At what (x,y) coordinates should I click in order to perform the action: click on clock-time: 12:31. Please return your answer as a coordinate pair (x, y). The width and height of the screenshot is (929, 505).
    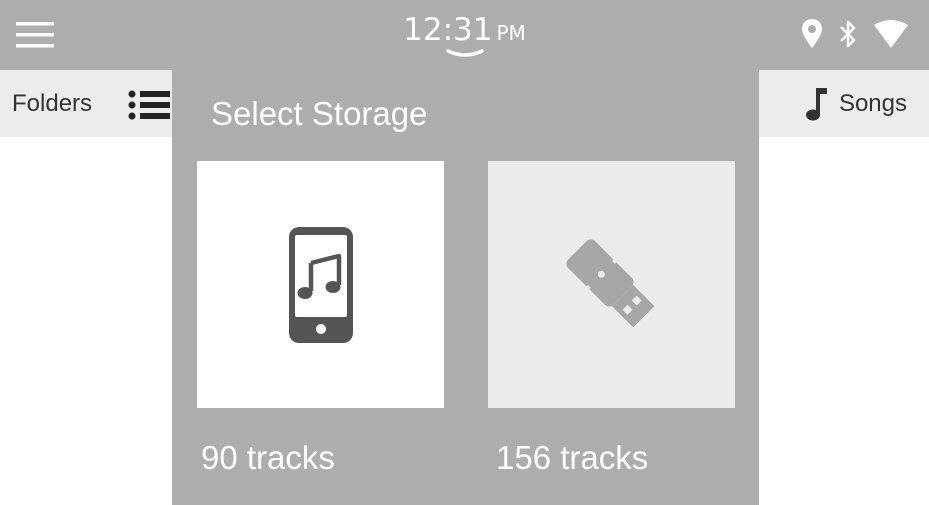
    Looking at the image, I should click on (448, 30).